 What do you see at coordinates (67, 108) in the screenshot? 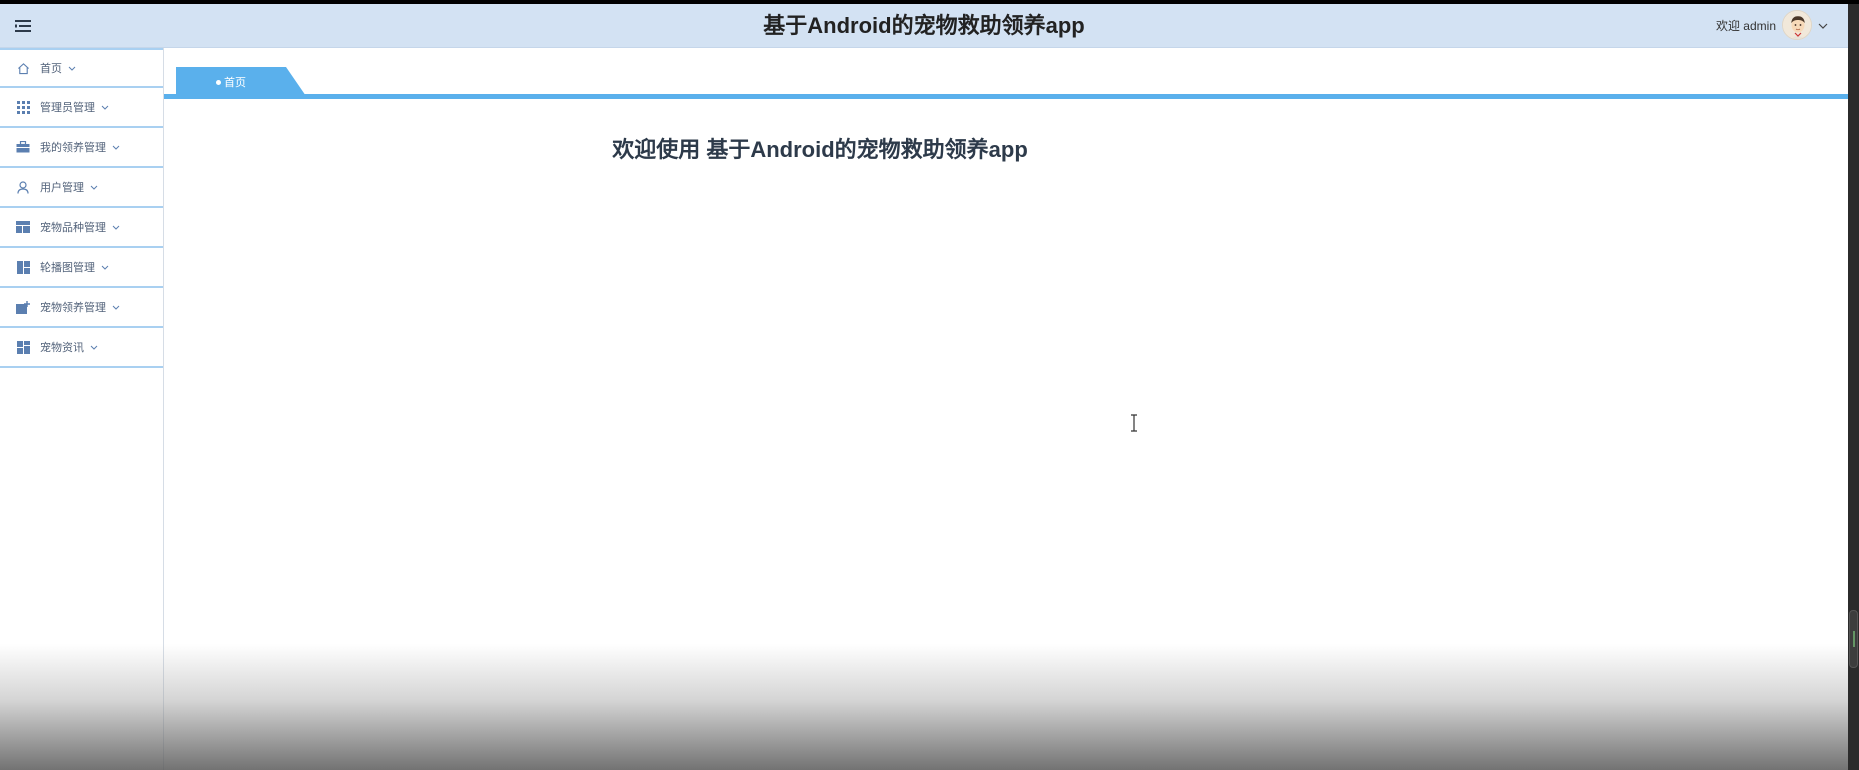
I see `sidebar-item-label: 管理员管理` at bounding box center [67, 108].